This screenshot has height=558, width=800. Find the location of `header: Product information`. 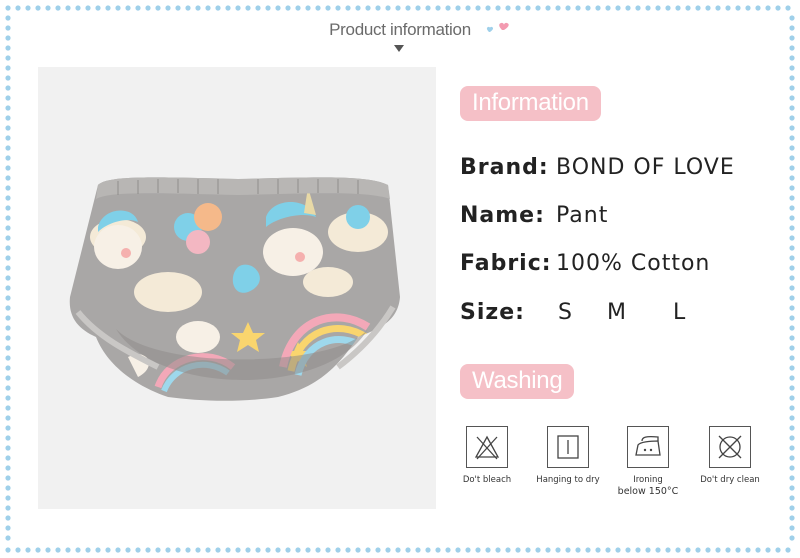

header: Product information is located at coordinates (400, 30).